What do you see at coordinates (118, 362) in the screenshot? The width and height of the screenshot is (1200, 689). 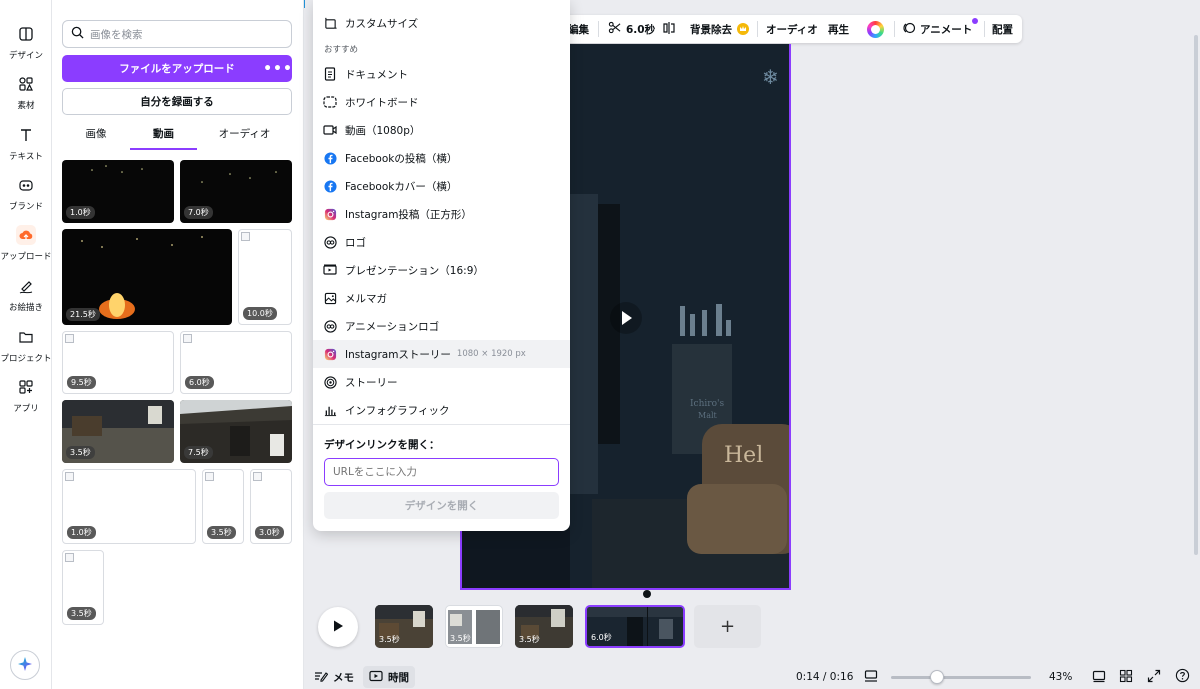 I see `video-thumbnail: 9.5秒` at bounding box center [118, 362].